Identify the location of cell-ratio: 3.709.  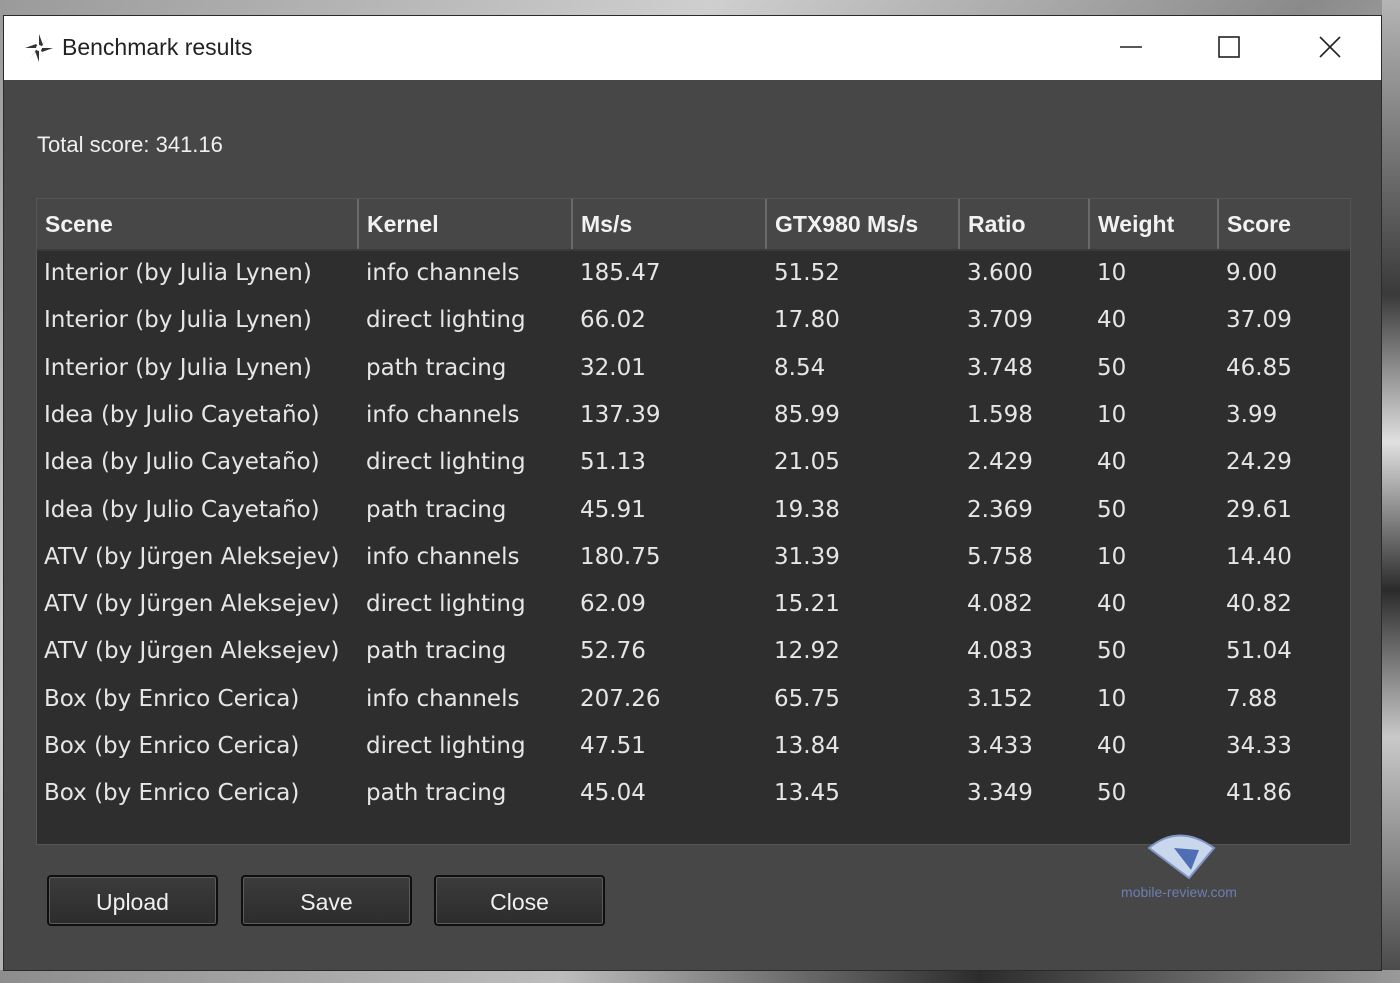
(1000, 320).